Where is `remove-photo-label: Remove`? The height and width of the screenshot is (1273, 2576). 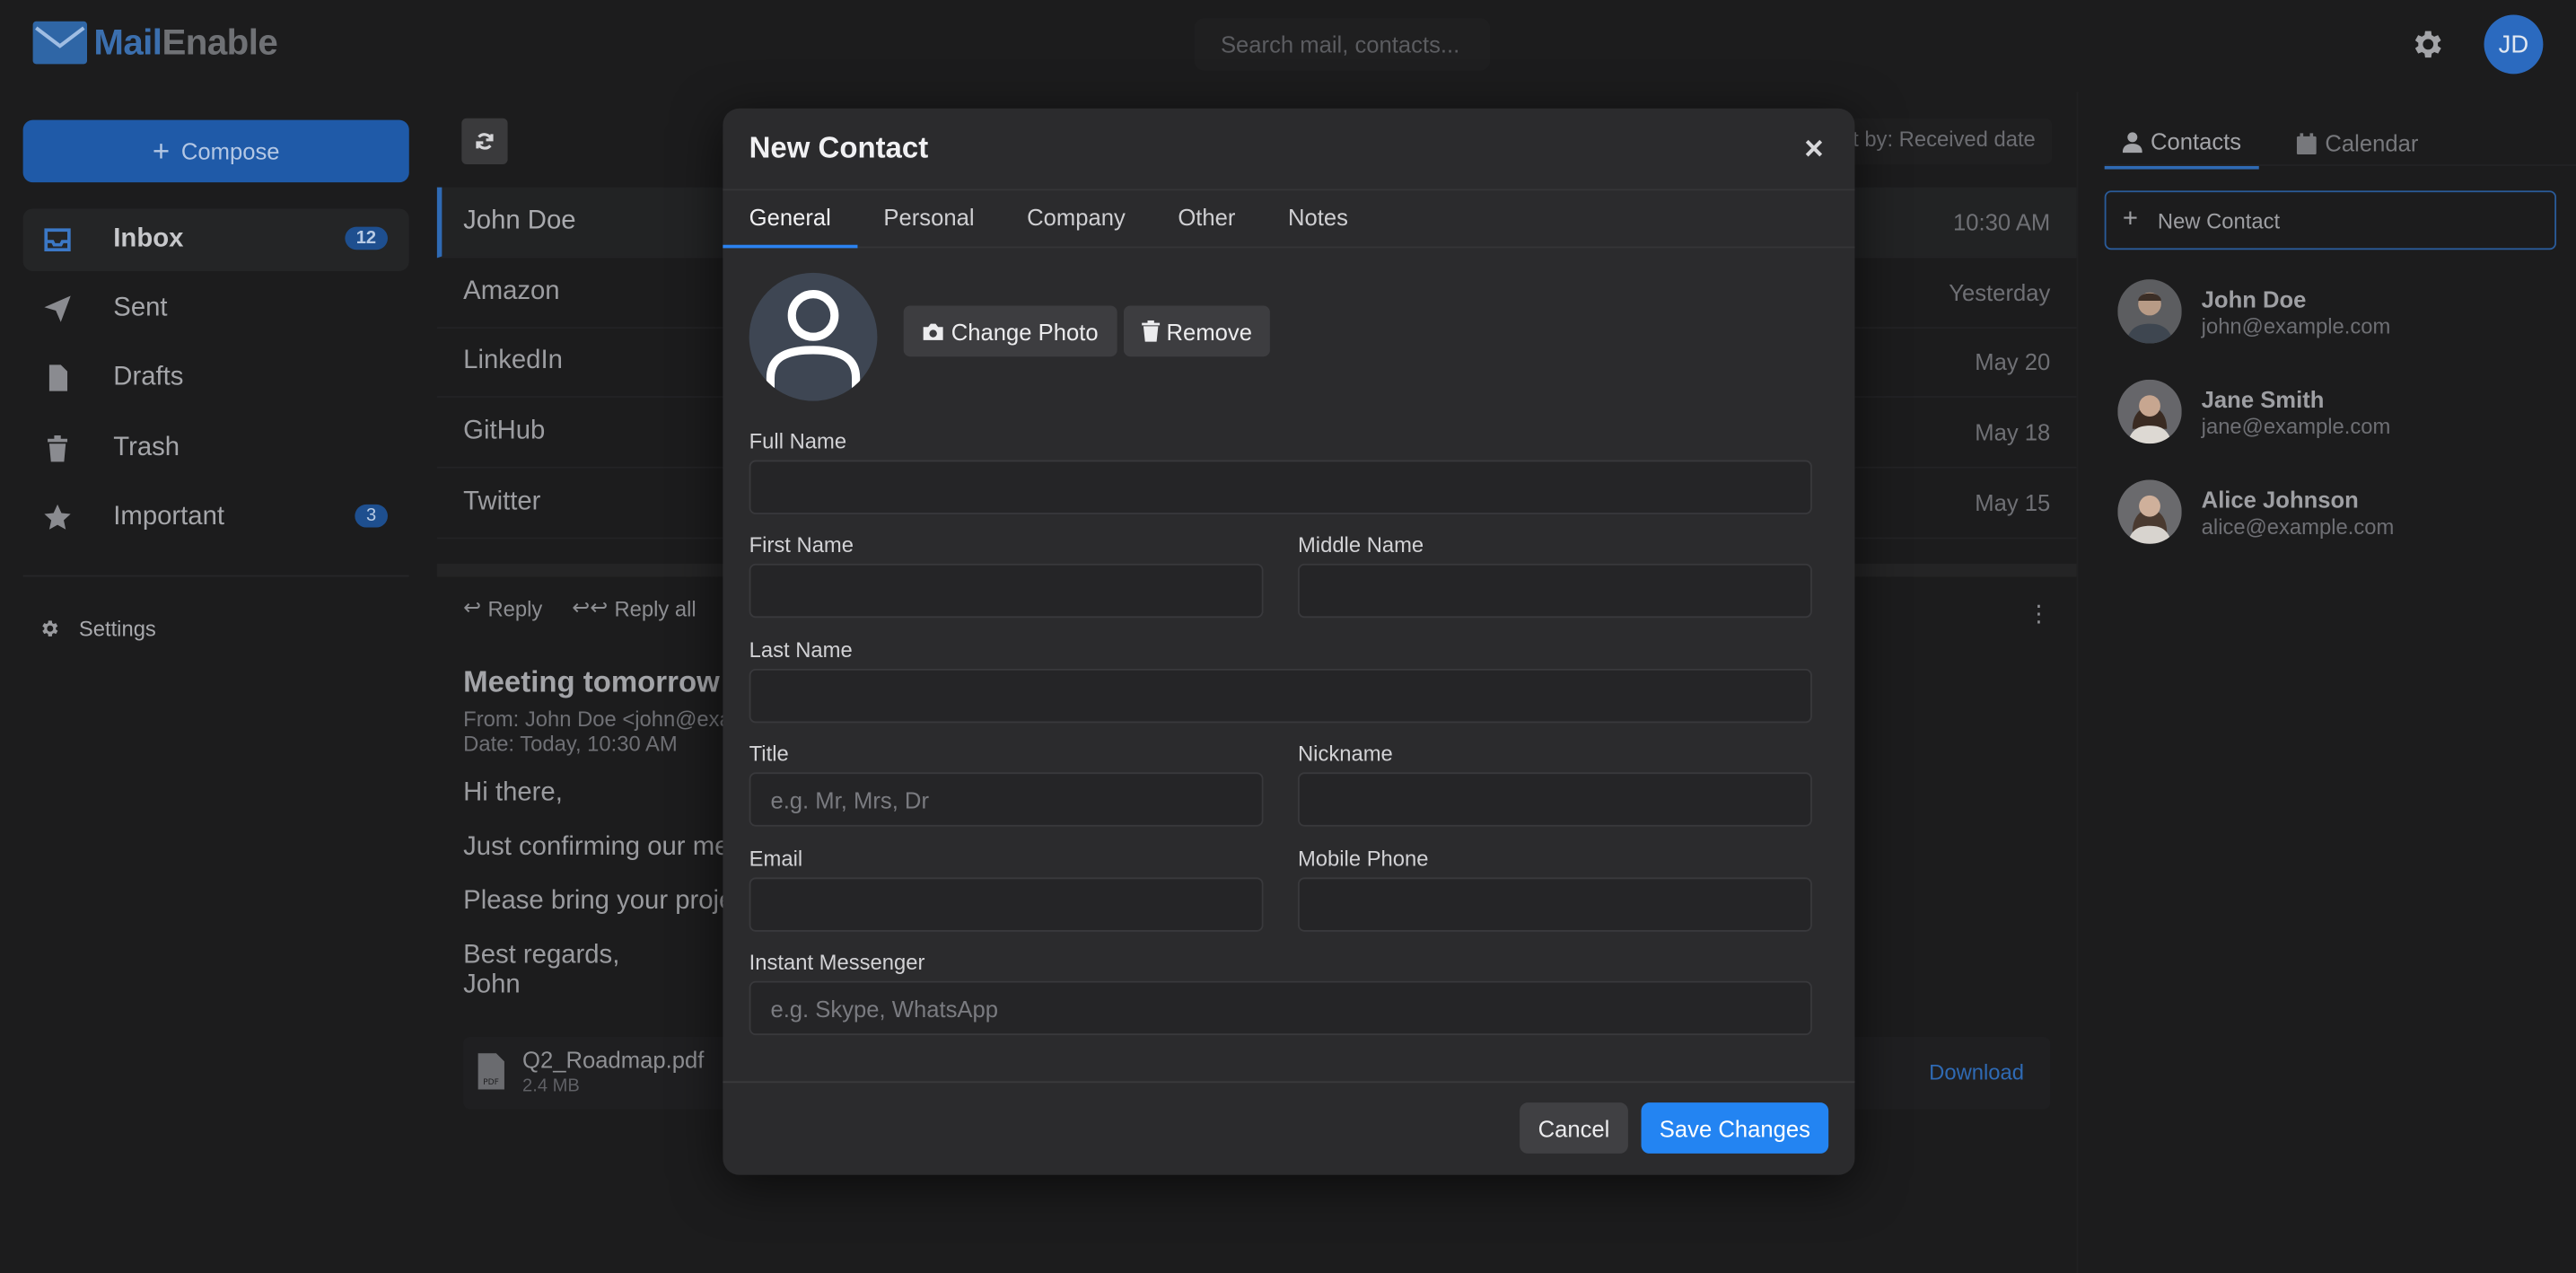 remove-photo-label: Remove is located at coordinates (1209, 331).